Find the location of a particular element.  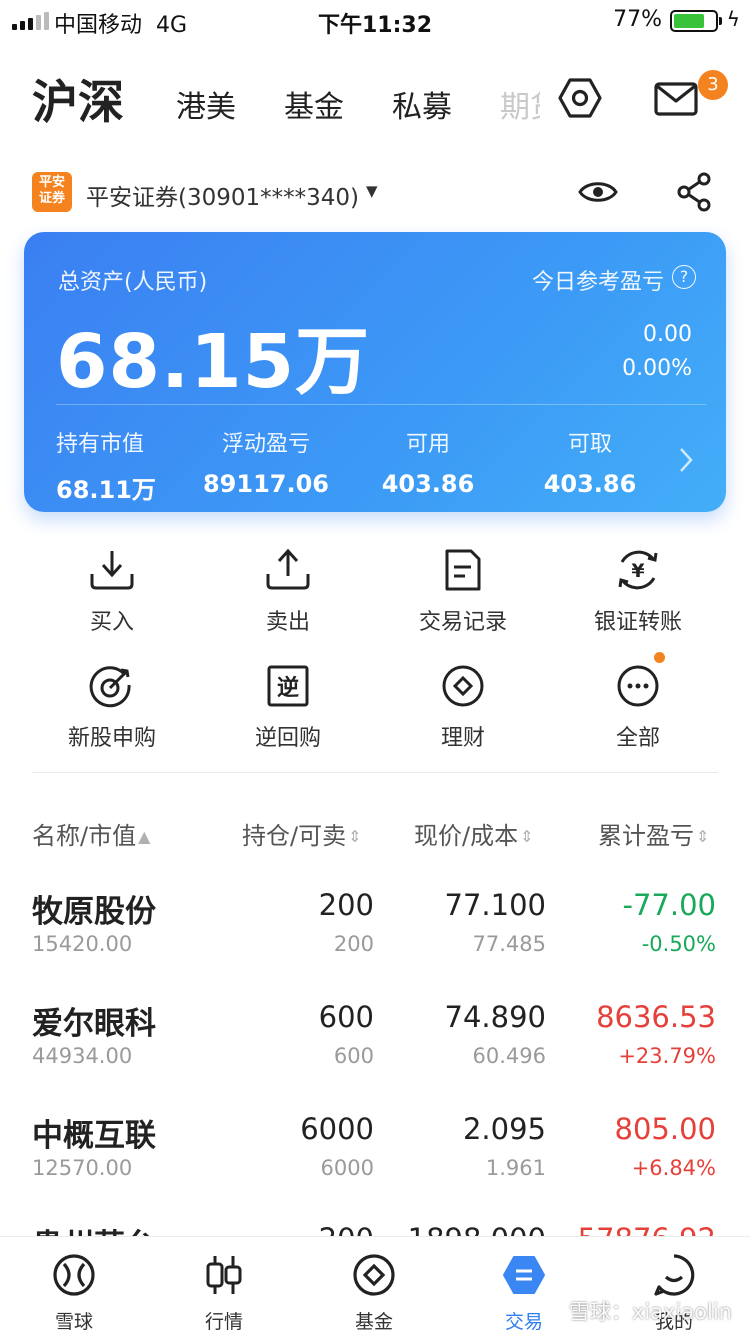

header-holding-sellable: 持仓/可卖 ⇕ is located at coordinates (302, 833).